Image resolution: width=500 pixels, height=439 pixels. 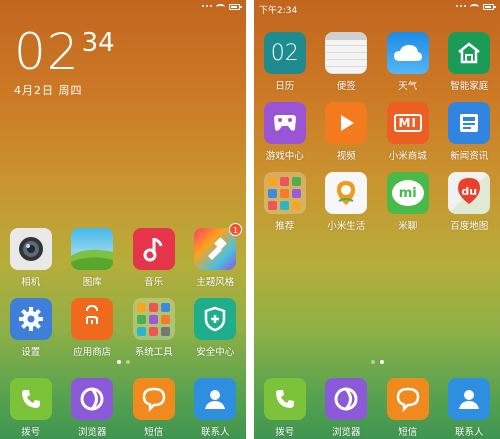 I want to click on app-label: 便签, so click(x=346, y=86).